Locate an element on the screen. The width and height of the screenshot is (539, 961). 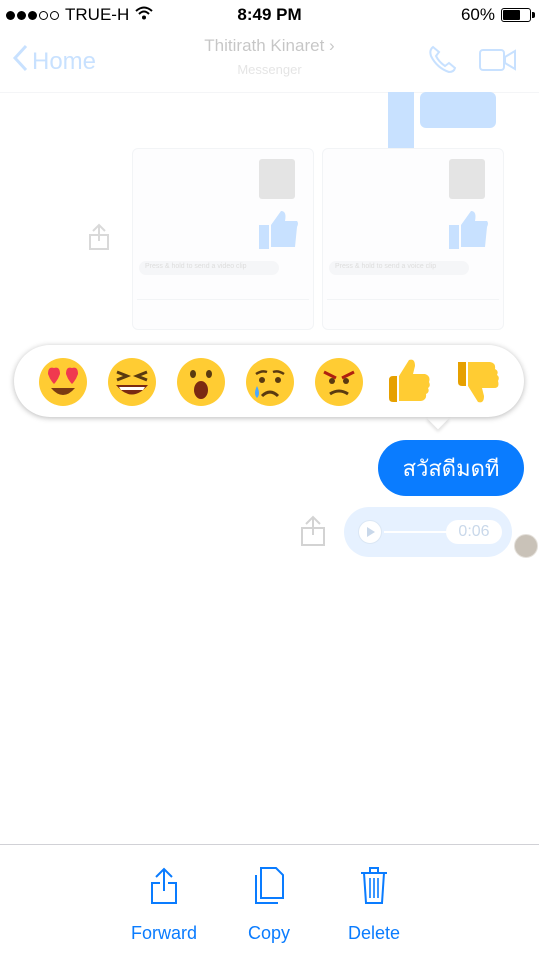
shared-screenshot-card: Press & hold to send a video clip is located at coordinates (223, 239).